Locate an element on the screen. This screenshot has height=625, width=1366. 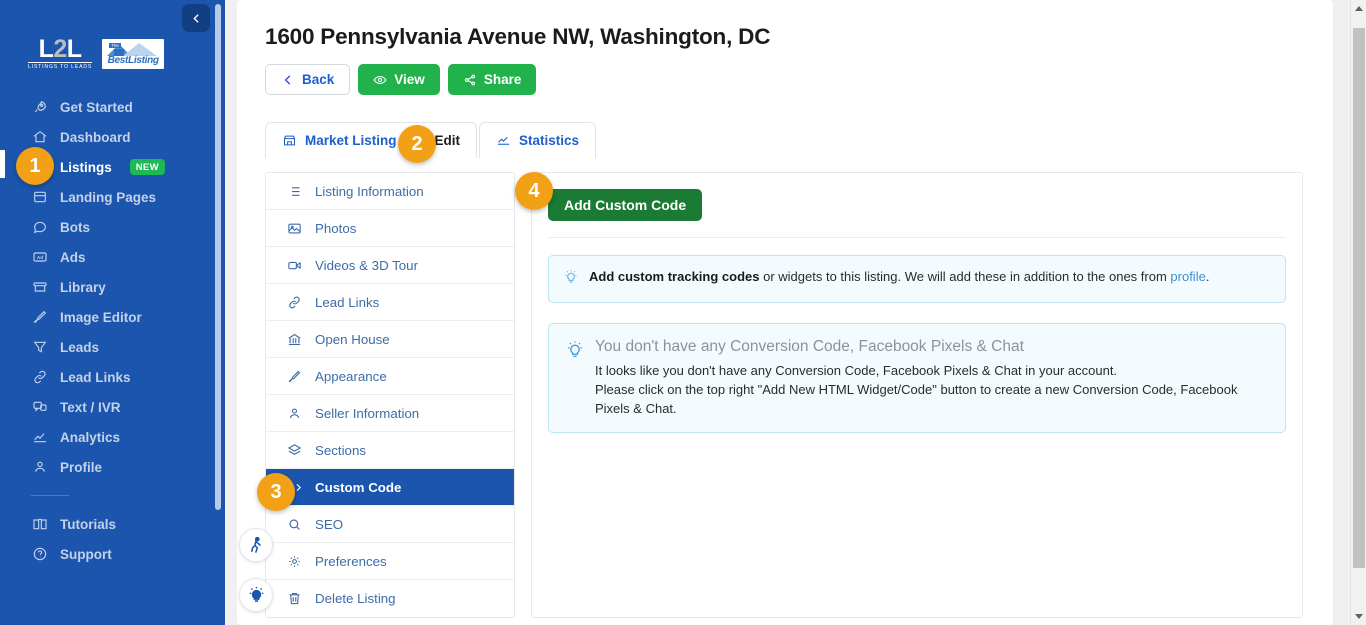
section-item-label: Videos & 3D Tour is located at coordinates (366, 265).